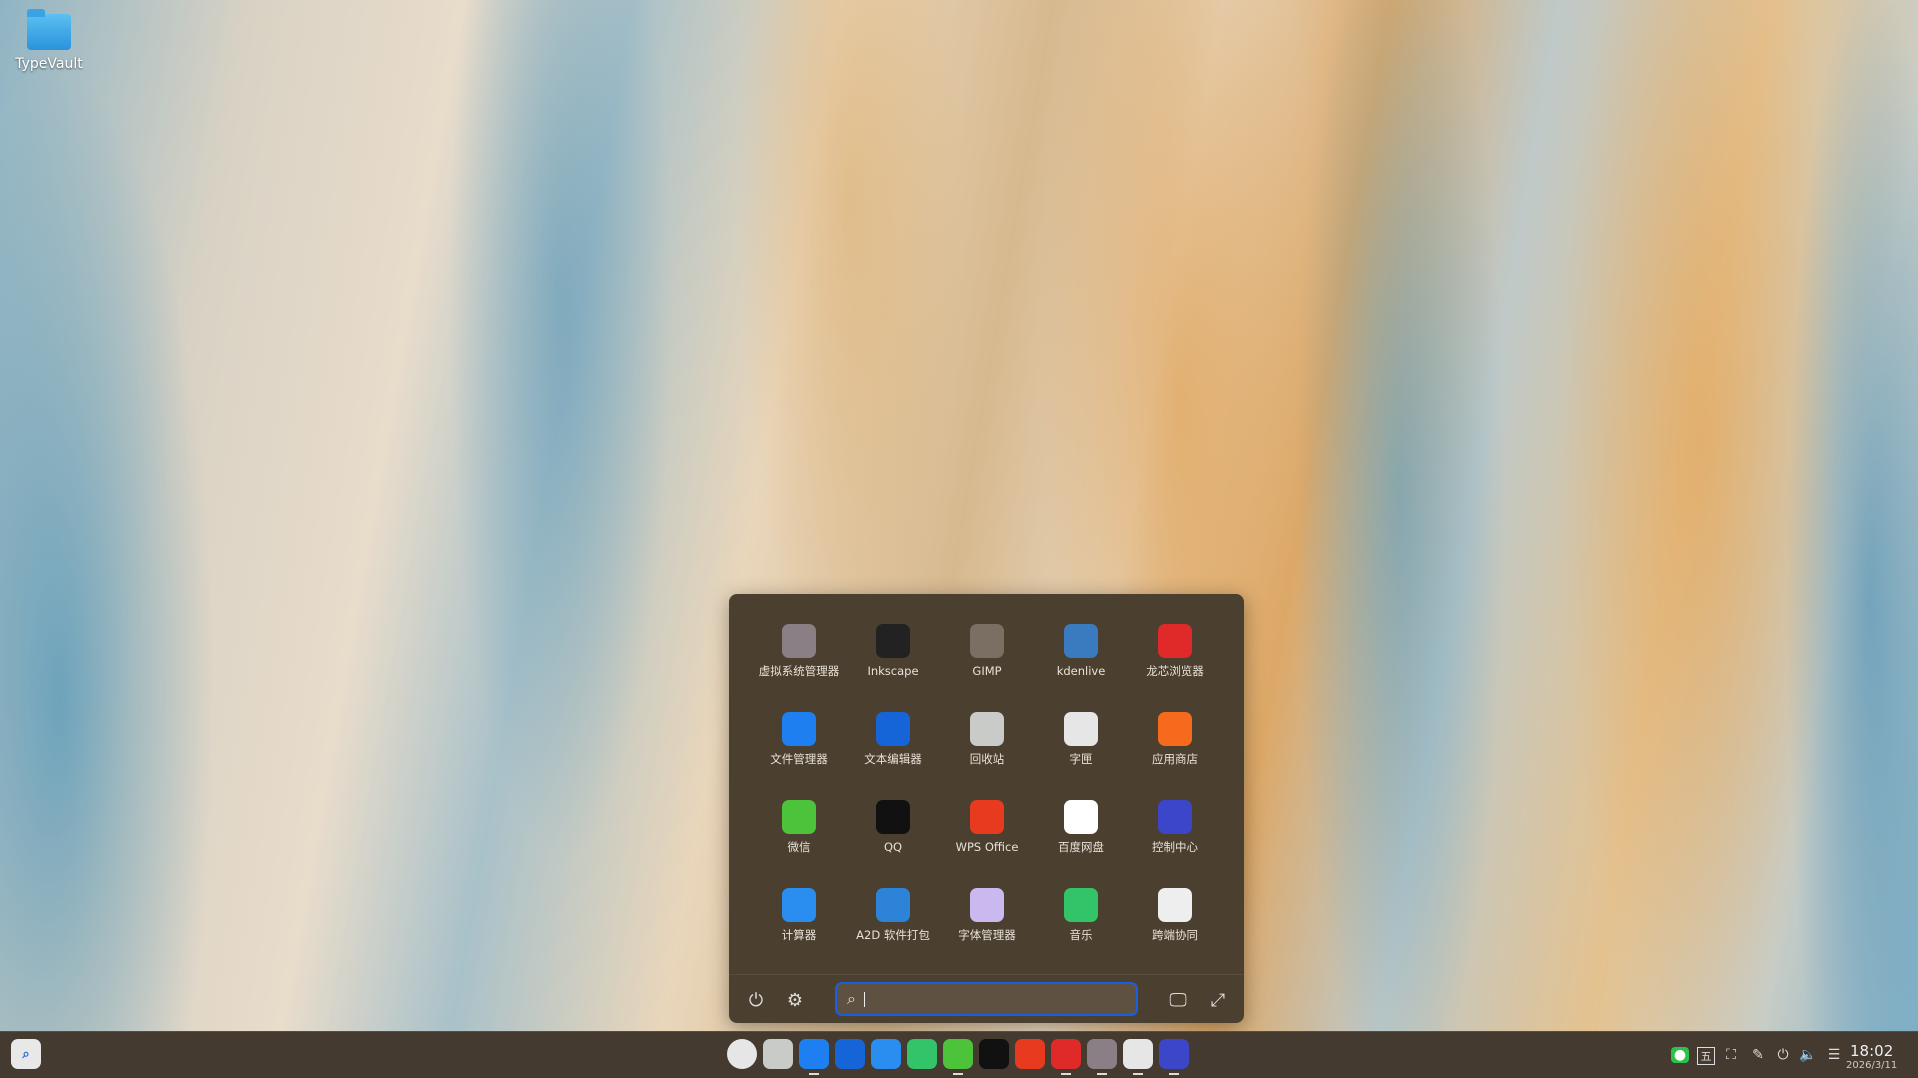 Image resolution: width=1918 pixels, height=1078 pixels. What do you see at coordinates (799, 847) in the screenshot?
I see `app-label: 微信` at bounding box center [799, 847].